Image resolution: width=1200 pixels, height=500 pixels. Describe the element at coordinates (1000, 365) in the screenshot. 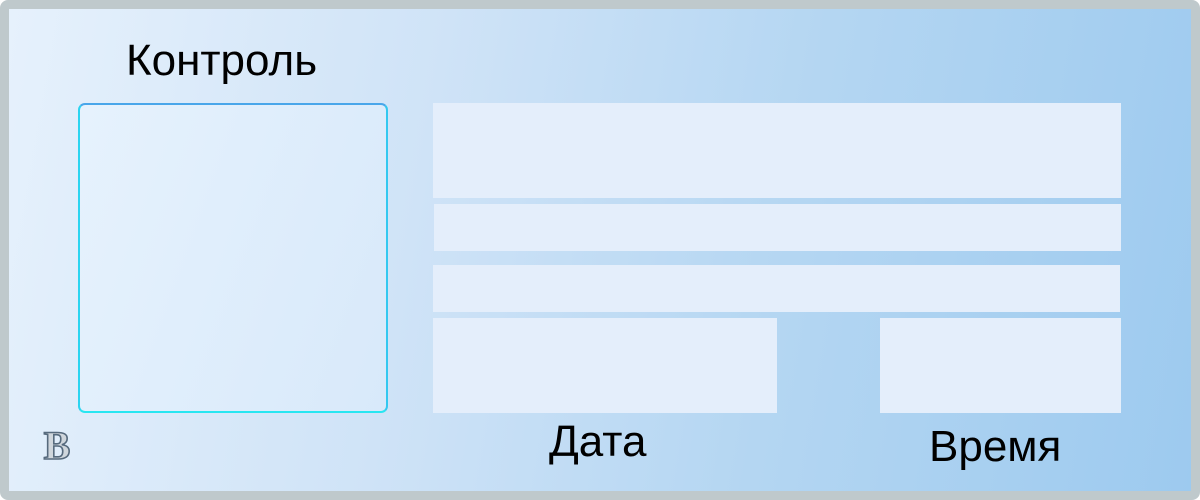

I see `time-field` at that location.